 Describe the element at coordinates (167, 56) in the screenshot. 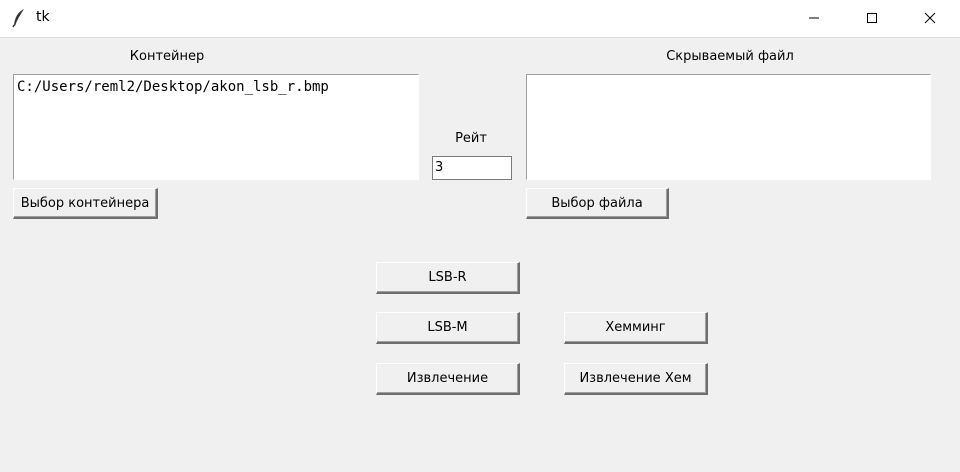

I see `container-label: Контейнер` at that location.